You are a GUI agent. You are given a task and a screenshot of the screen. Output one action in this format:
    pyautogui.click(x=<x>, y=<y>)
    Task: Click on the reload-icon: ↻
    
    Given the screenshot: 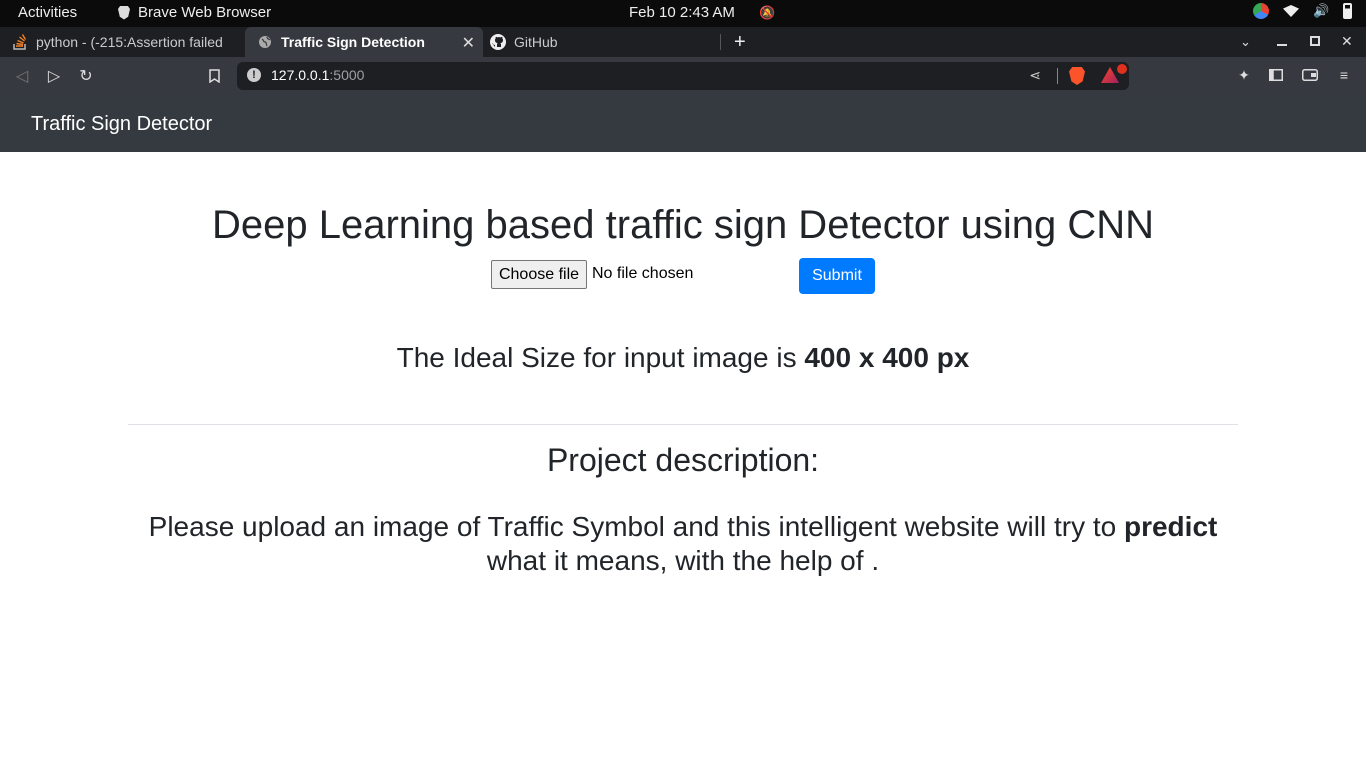 What is the action you would take?
    pyautogui.click(x=86, y=76)
    